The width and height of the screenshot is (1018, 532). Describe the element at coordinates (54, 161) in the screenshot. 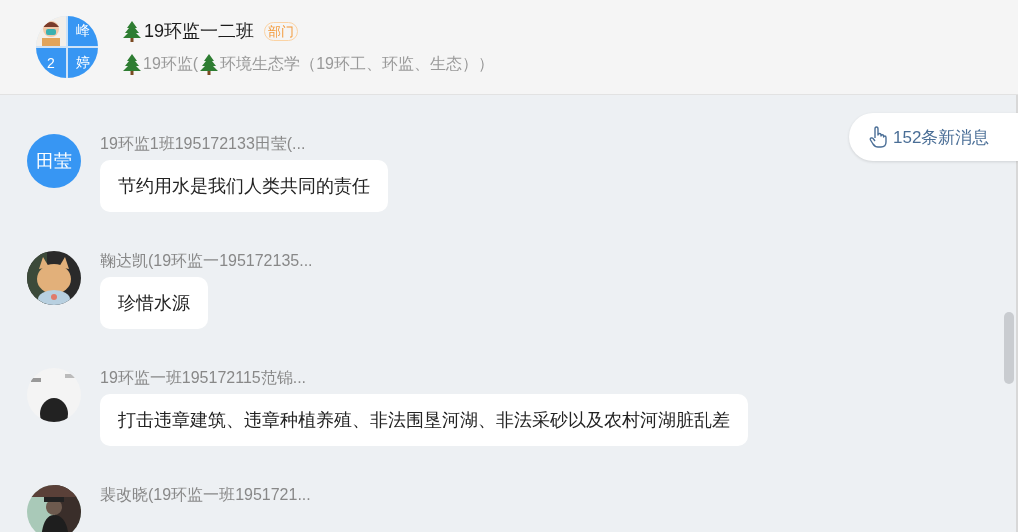

I see `avatar: 田莹` at that location.